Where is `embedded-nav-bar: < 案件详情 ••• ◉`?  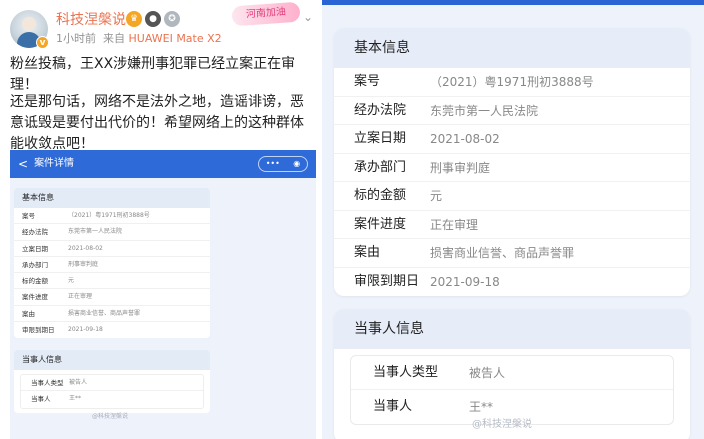
embedded-nav-bar: < 案件详情 ••• ◉ is located at coordinates (163, 164).